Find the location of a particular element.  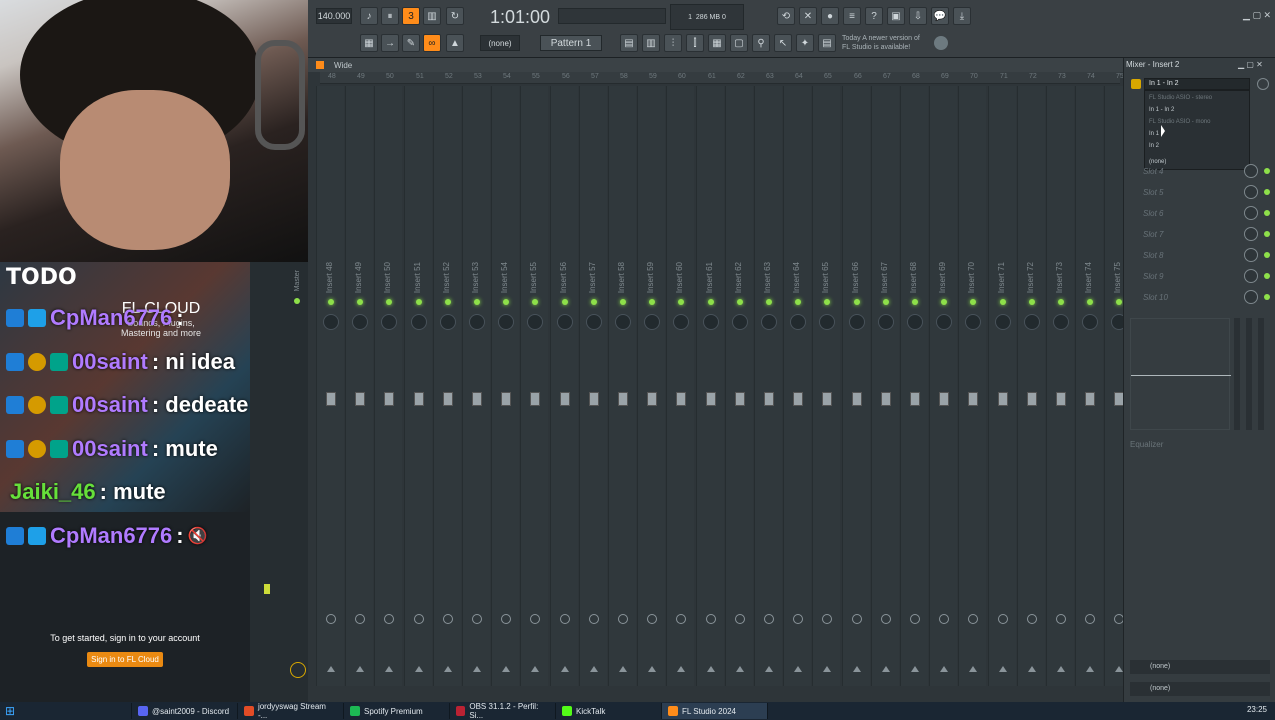

mixer-track: Insert 69 is located at coordinates (943, 386).